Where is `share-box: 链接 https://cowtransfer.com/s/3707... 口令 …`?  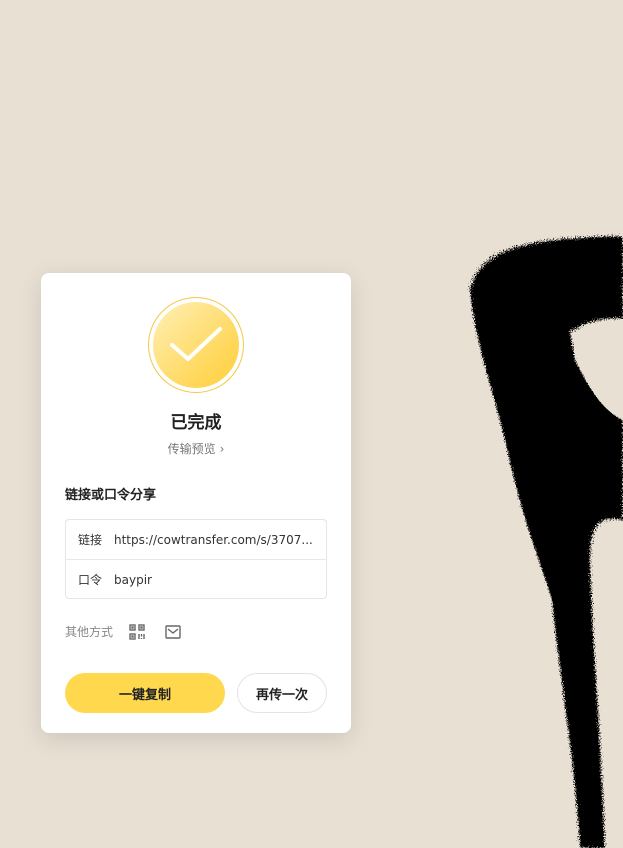
share-box: 链接 https://cowtransfer.com/s/3707... 口令 … is located at coordinates (196, 559).